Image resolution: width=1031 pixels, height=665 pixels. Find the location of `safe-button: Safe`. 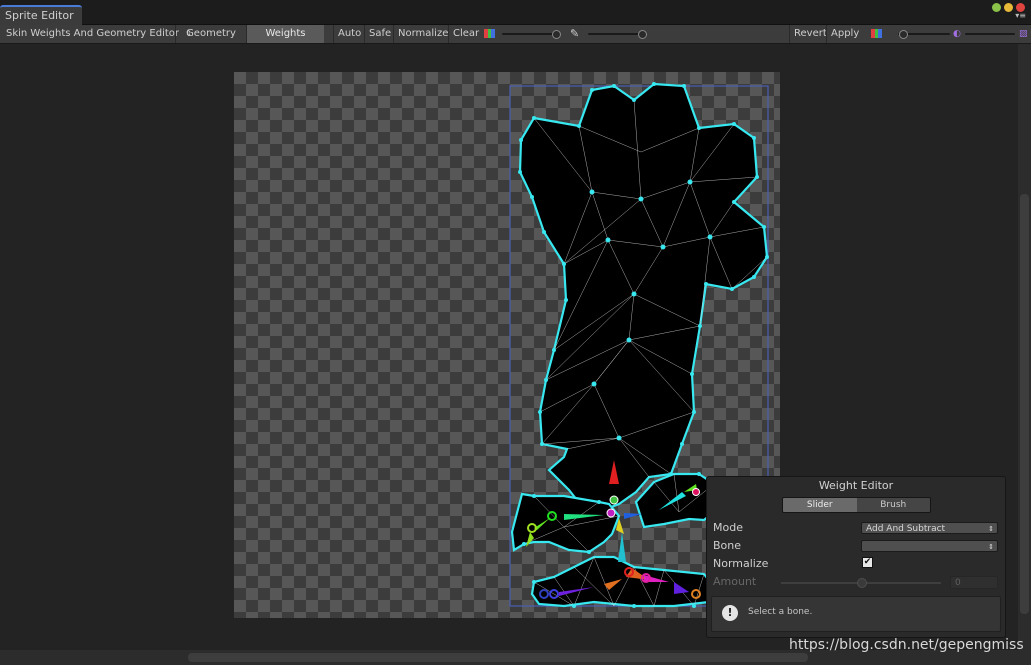

safe-button: Safe is located at coordinates (377, 34).